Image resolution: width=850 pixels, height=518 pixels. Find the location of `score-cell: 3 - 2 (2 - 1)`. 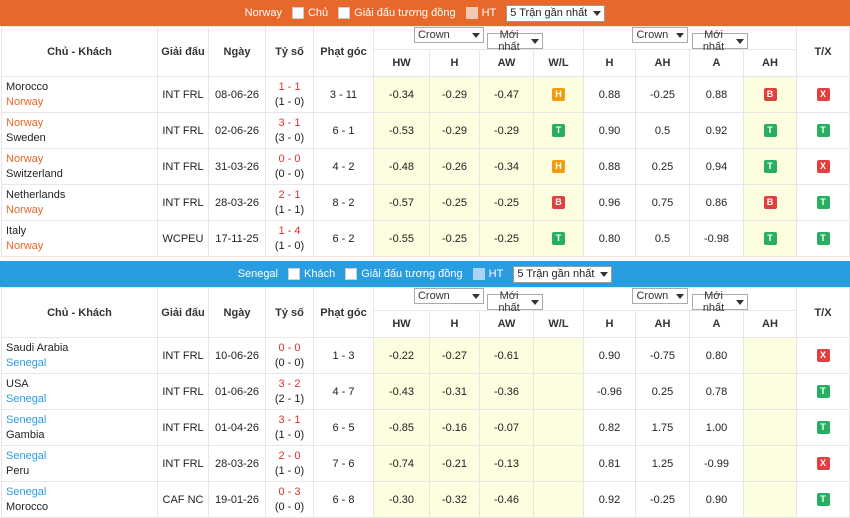

score-cell: 3 - 2 (2 - 1) is located at coordinates (289, 391).